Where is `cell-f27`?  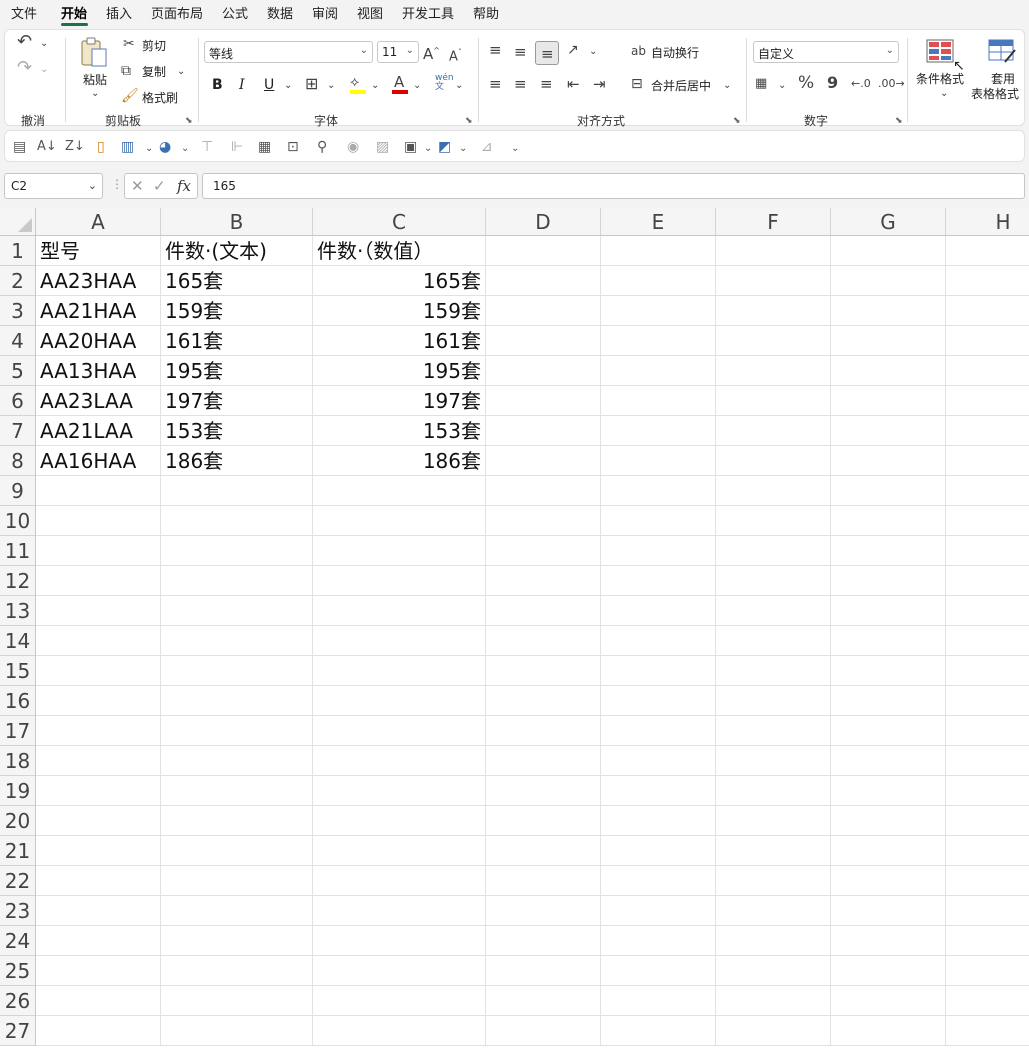
cell-f27 is located at coordinates (773, 1031).